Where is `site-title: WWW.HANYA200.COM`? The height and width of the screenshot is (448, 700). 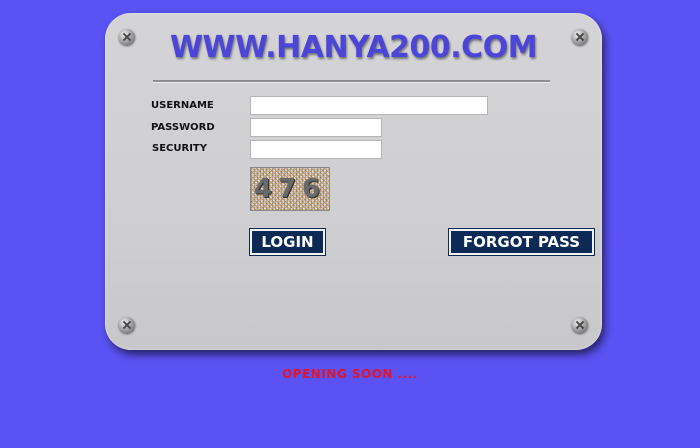 site-title: WWW.HANYA200.COM is located at coordinates (353, 47).